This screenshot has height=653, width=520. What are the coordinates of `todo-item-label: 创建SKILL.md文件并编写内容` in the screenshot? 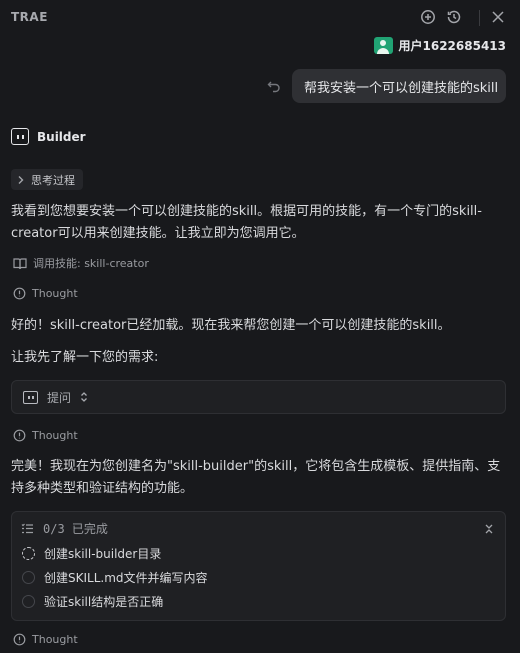 It's located at (126, 578).